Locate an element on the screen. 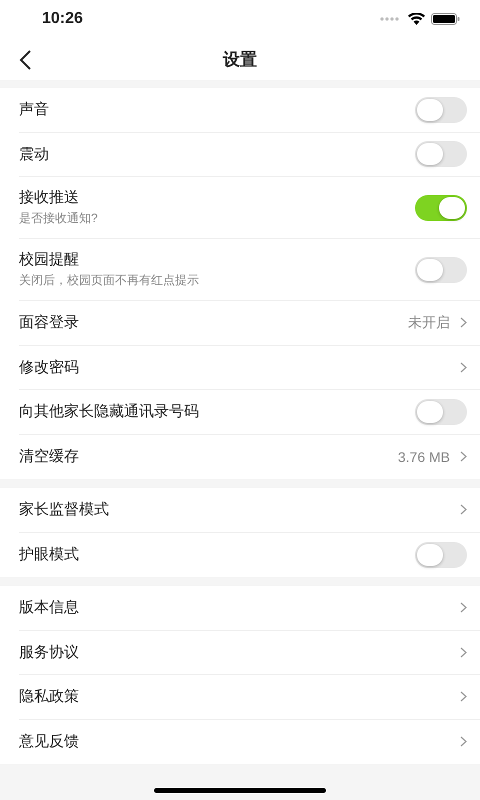 The height and width of the screenshot is (800, 480). status-time: 10:26 is located at coordinates (62, 19).